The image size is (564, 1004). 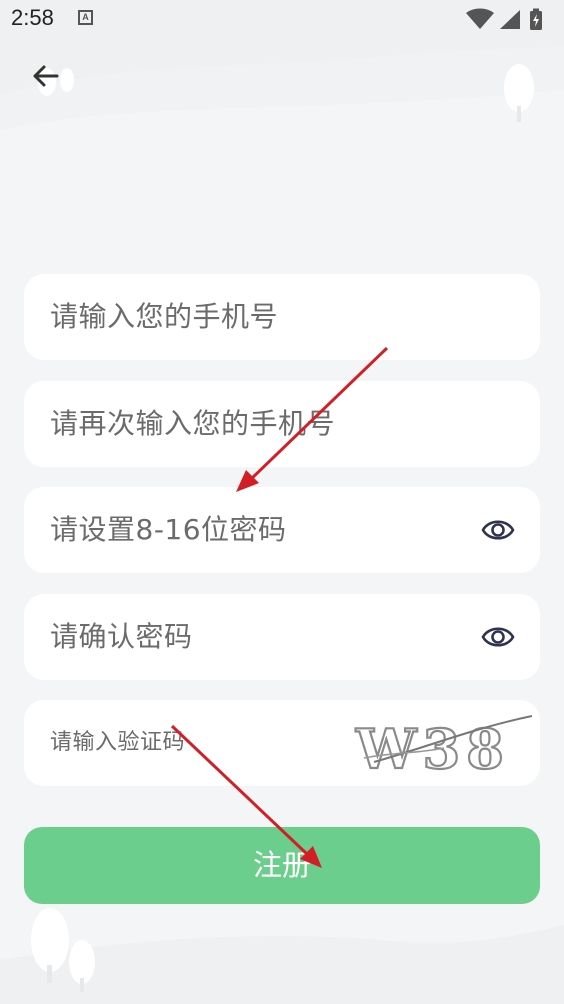 I want to click on battery-charging-icon, so click(x=536, y=19).